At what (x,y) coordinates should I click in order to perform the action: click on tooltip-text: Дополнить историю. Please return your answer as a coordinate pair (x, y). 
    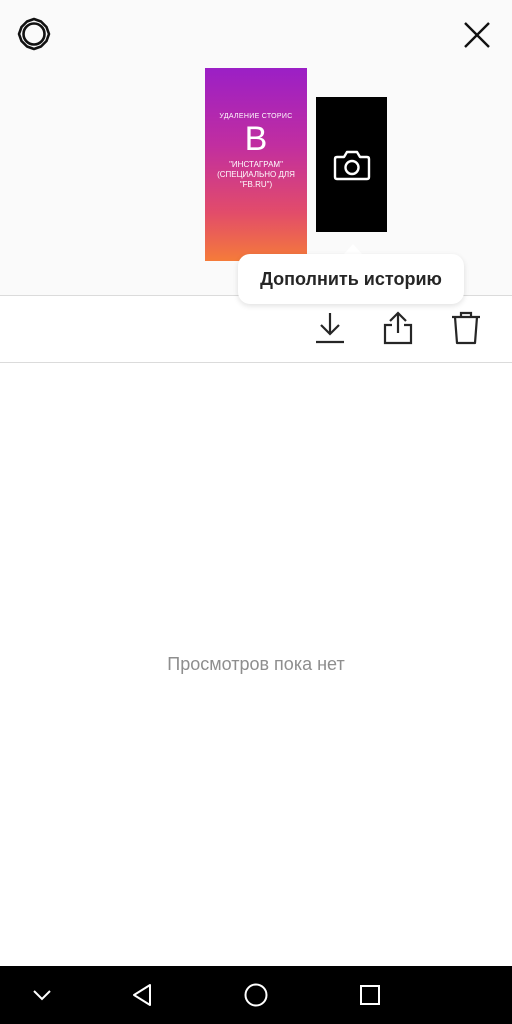
    Looking at the image, I should click on (351, 278).